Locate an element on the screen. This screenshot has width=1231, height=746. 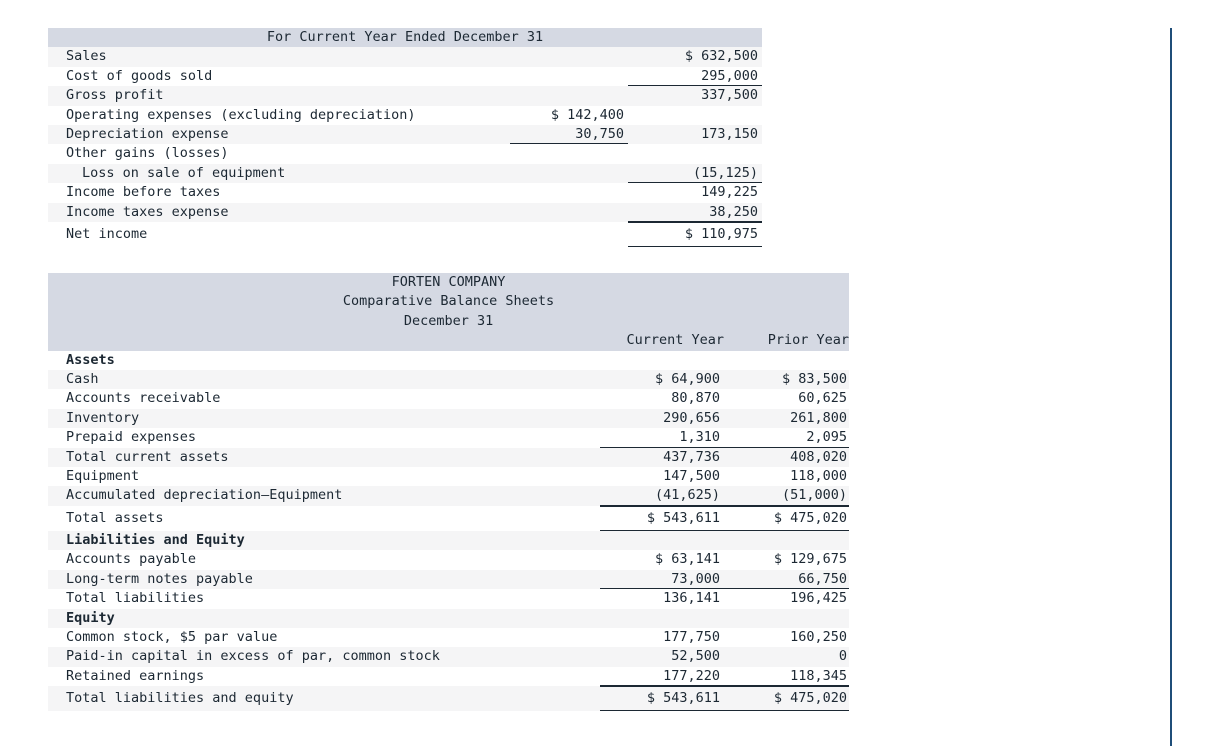
balance-sheet-title-row: Comparative Balance Sheets is located at coordinates (449, 302).